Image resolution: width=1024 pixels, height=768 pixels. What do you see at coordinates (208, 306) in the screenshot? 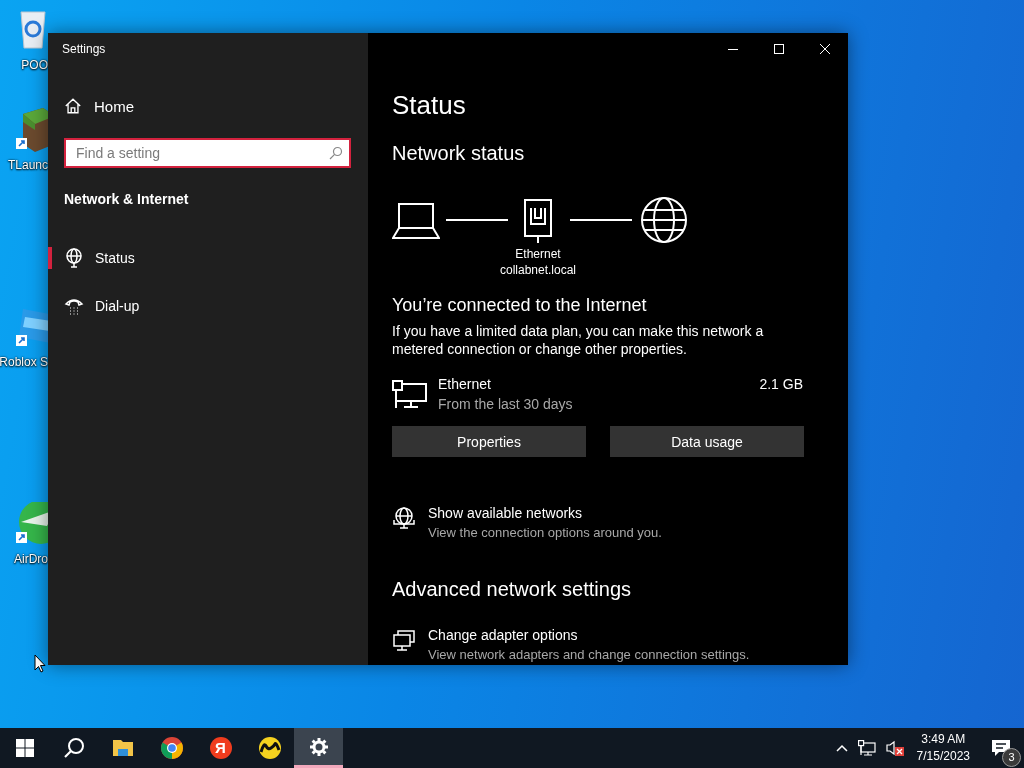
I see `nav-item: Dial-up` at bounding box center [208, 306].